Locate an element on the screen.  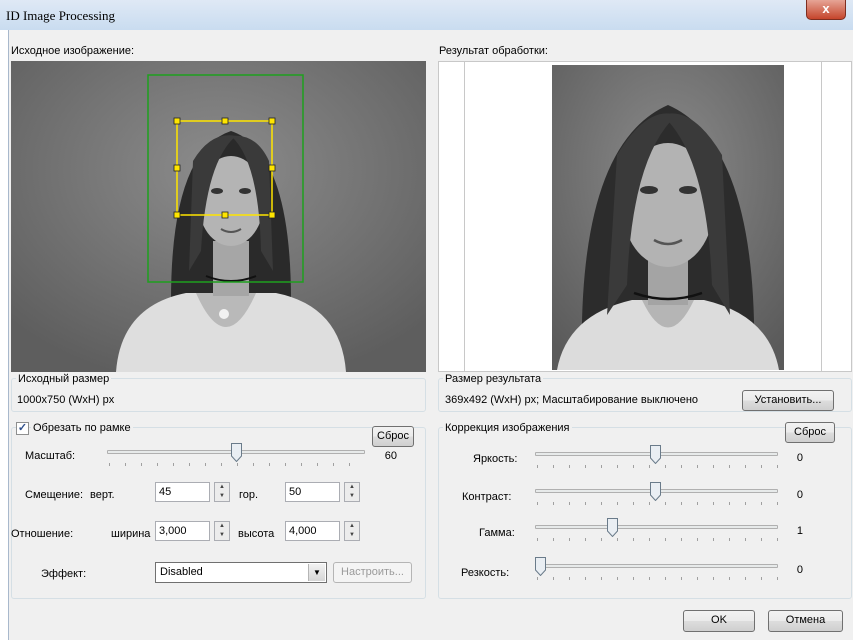
scale-slider-thumb is located at coordinates (236, 452).